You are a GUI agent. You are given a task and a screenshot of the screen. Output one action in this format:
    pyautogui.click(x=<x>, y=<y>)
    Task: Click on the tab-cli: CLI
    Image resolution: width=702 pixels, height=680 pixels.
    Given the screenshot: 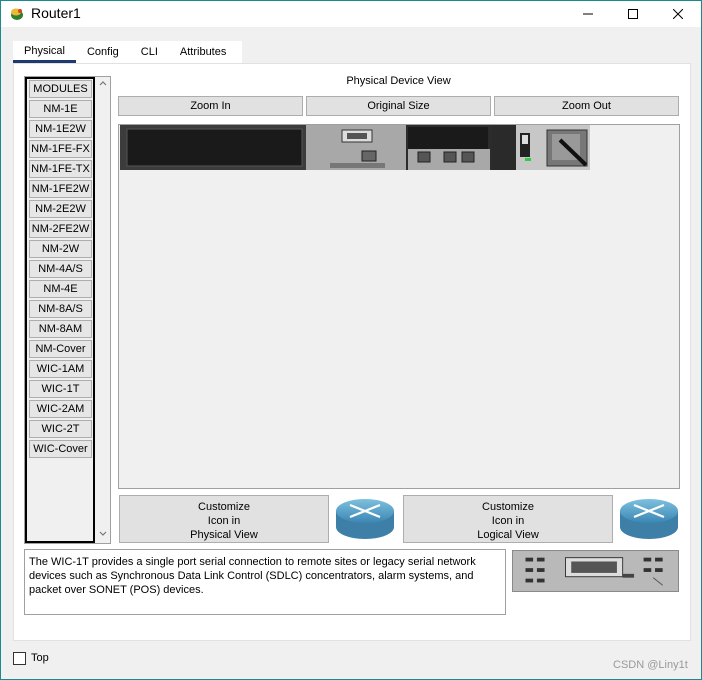 What is the action you would take?
    pyautogui.click(x=149, y=52)
    